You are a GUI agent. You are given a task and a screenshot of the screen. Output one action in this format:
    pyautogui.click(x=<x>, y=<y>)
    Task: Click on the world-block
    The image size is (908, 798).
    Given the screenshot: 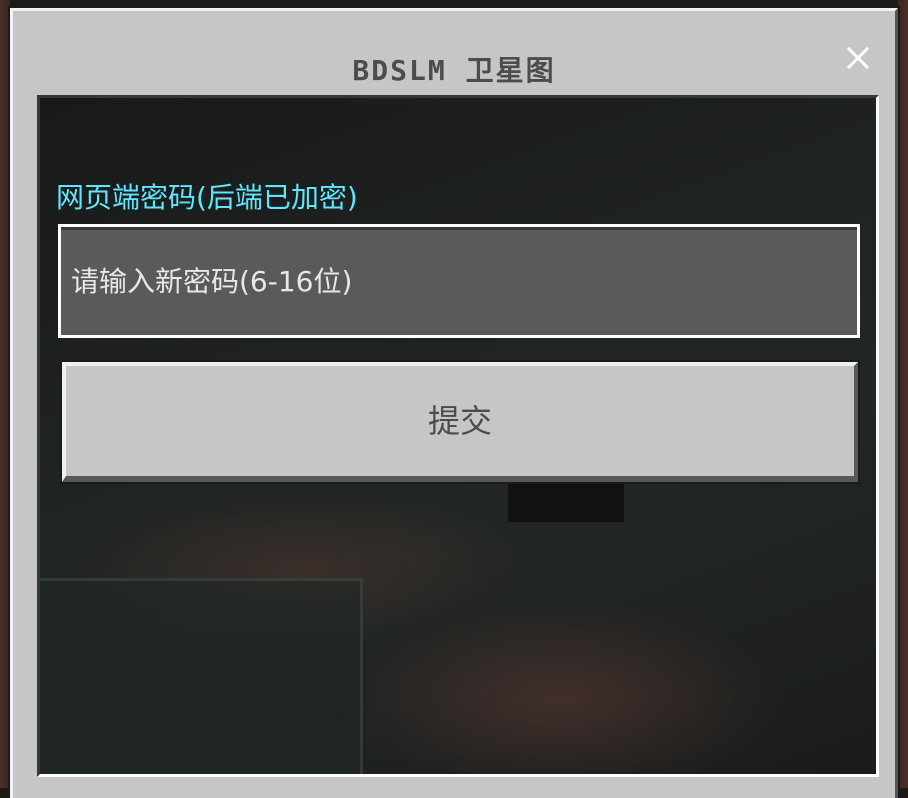 What is the action you would take?
    pyautogui.click(x=566, y=502)
    